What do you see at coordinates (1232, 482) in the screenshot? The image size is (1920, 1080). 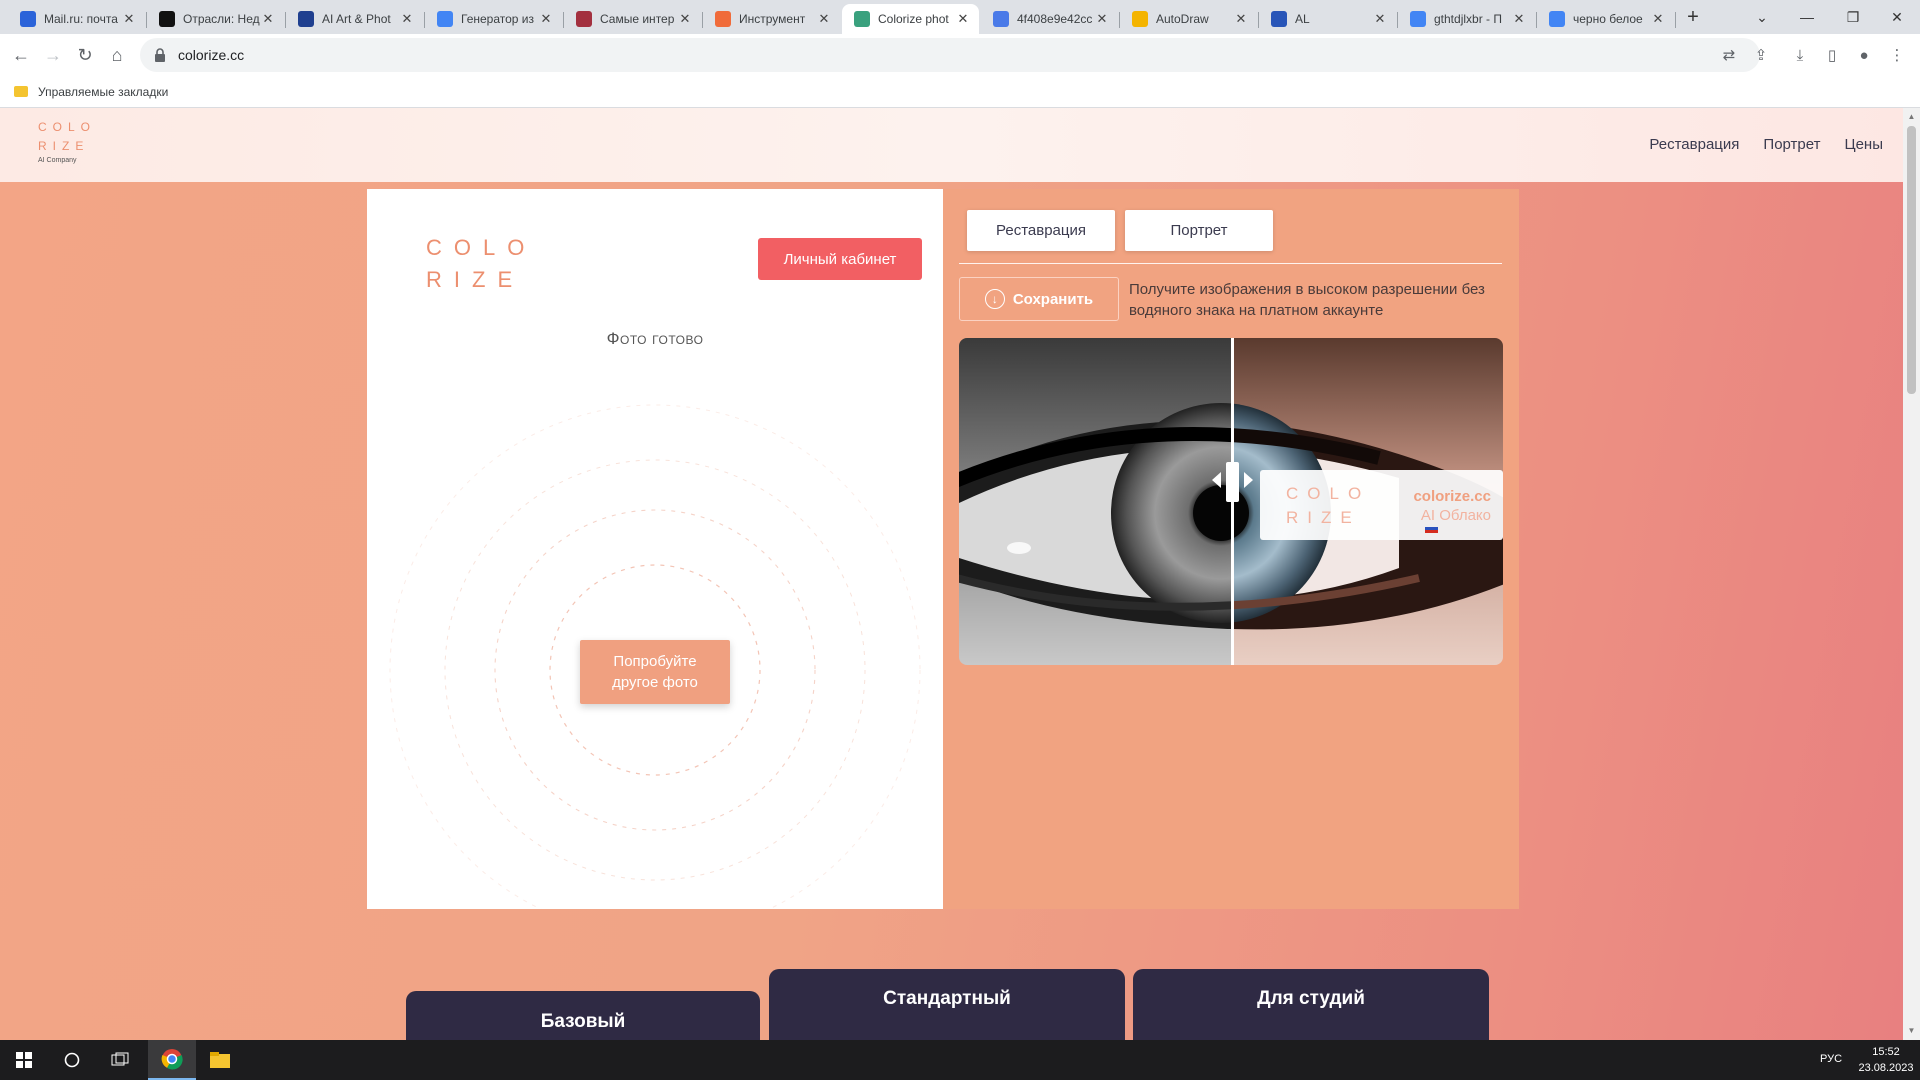 I see `slider-knob` at bounding box center [1232, 482].